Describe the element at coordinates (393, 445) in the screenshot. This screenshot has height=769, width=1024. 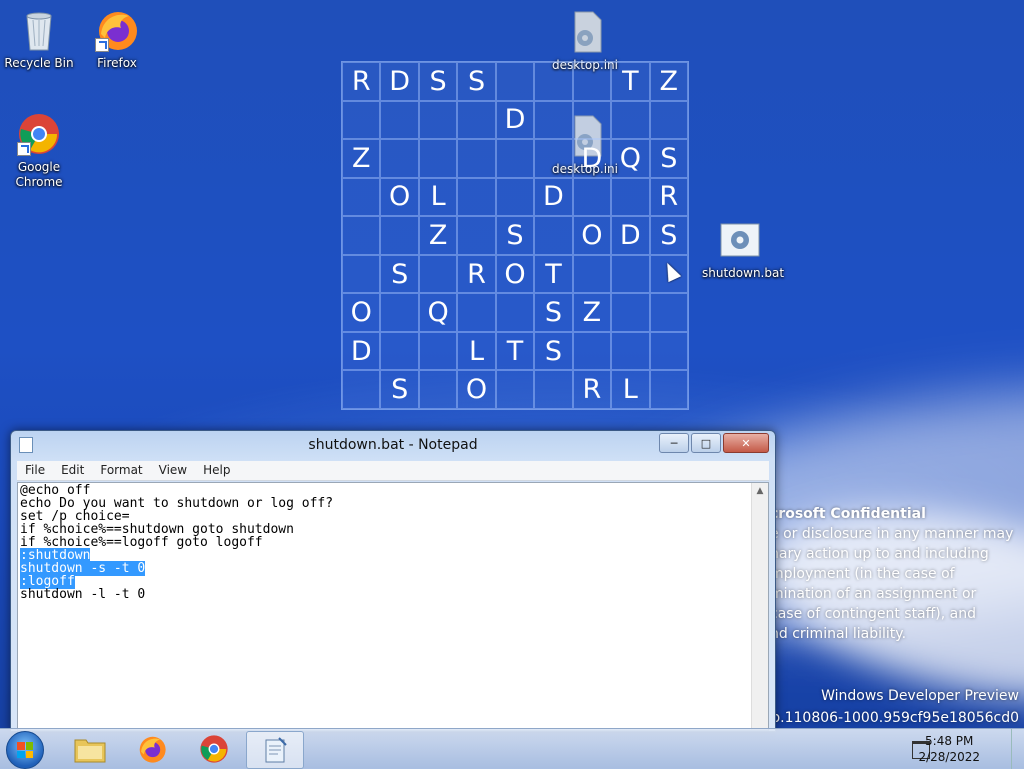
I see `title-bar: shutdown.bat - Notepad ─ □ ✕` at that location.